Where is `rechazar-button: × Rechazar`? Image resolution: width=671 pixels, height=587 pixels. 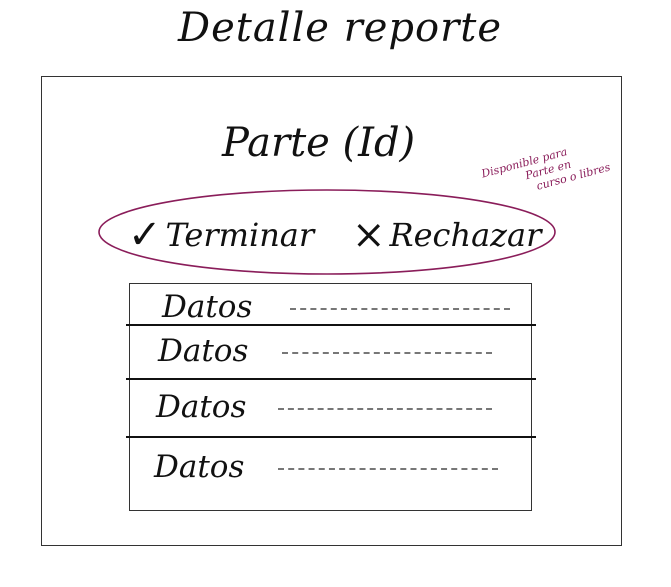 rechazar-button: × Rechazar is located at coordinates (446, 235).